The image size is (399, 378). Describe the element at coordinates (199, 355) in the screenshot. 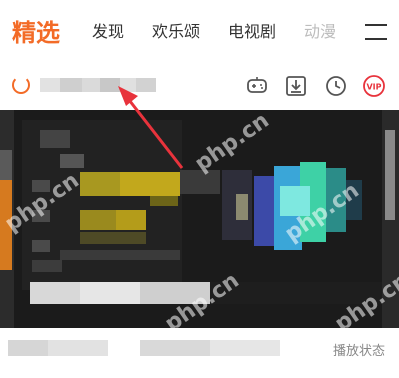

I see `banner-caption-row: 播放状态` at that location.